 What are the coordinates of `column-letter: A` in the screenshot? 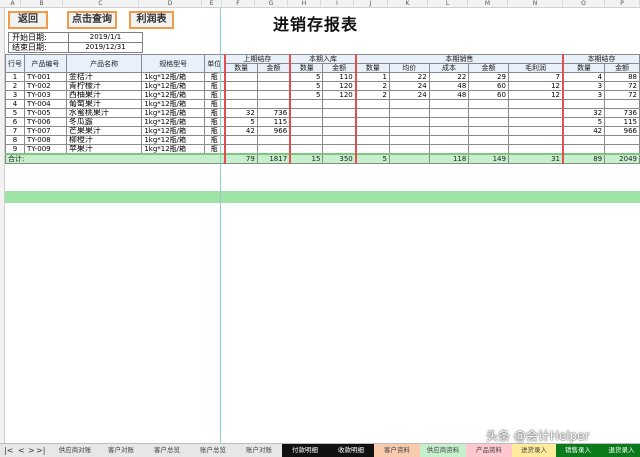 It's located at (13, 4).